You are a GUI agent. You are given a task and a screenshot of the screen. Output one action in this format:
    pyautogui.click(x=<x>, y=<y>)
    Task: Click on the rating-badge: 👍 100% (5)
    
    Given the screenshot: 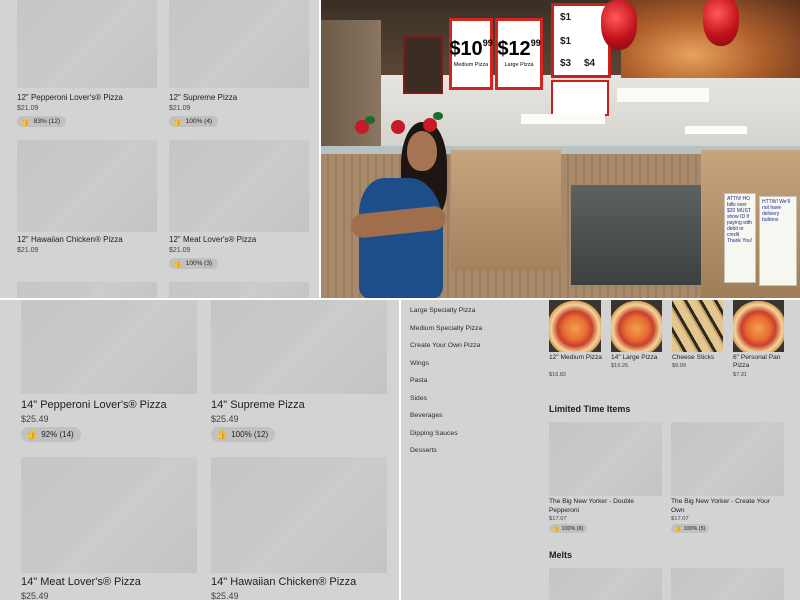 What is the action you would take?
    pyautogui.click(x=690, y=528)
    